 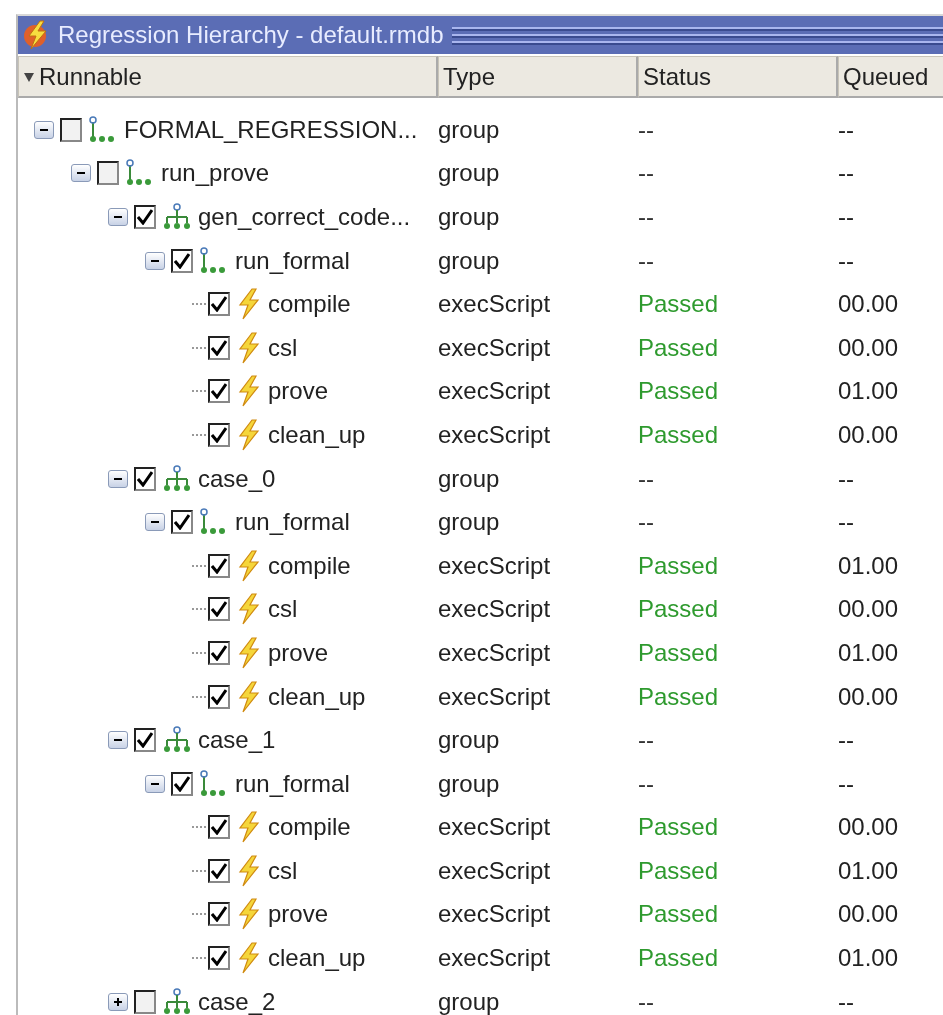 What do you see at coordinates (251, 35) in the screenshot?
I see `window-title: Regression Hierarchy - default.rmdb` at bounding box center [251, 35].